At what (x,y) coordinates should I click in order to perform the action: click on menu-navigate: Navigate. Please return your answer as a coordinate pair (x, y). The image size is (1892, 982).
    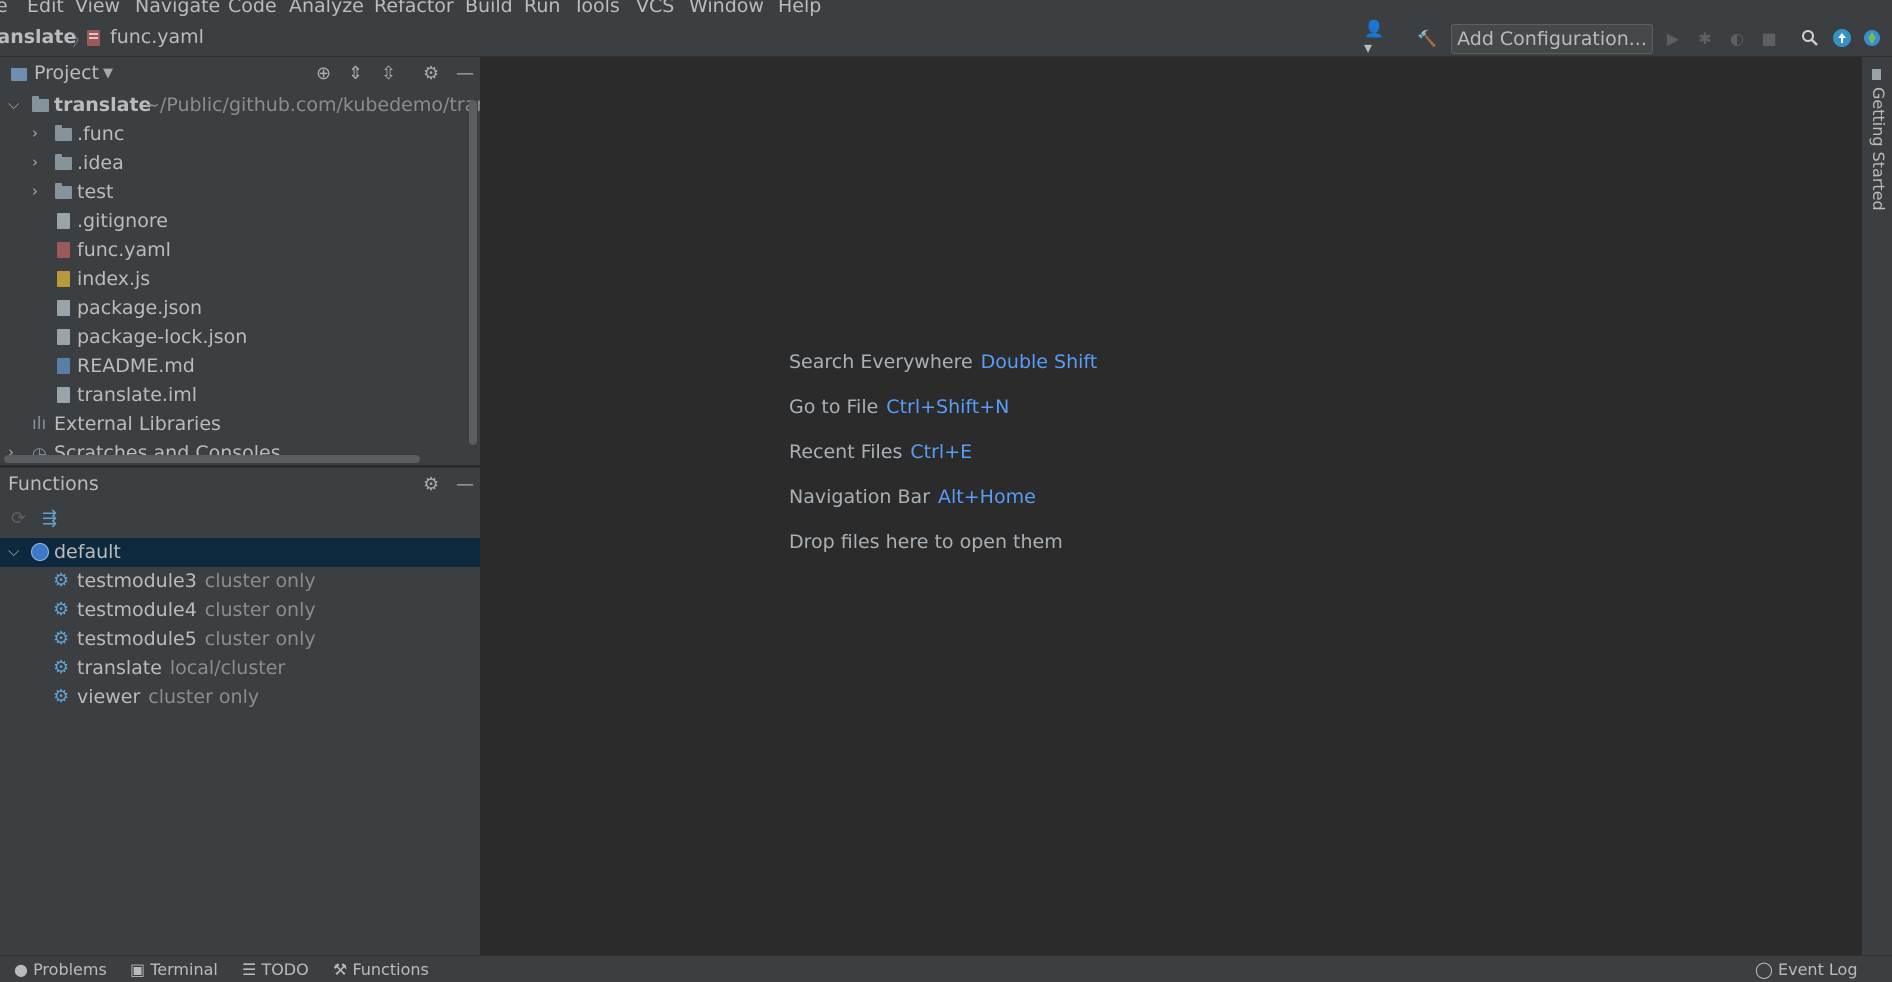
    Looking at the image, I should click on (177, 8).